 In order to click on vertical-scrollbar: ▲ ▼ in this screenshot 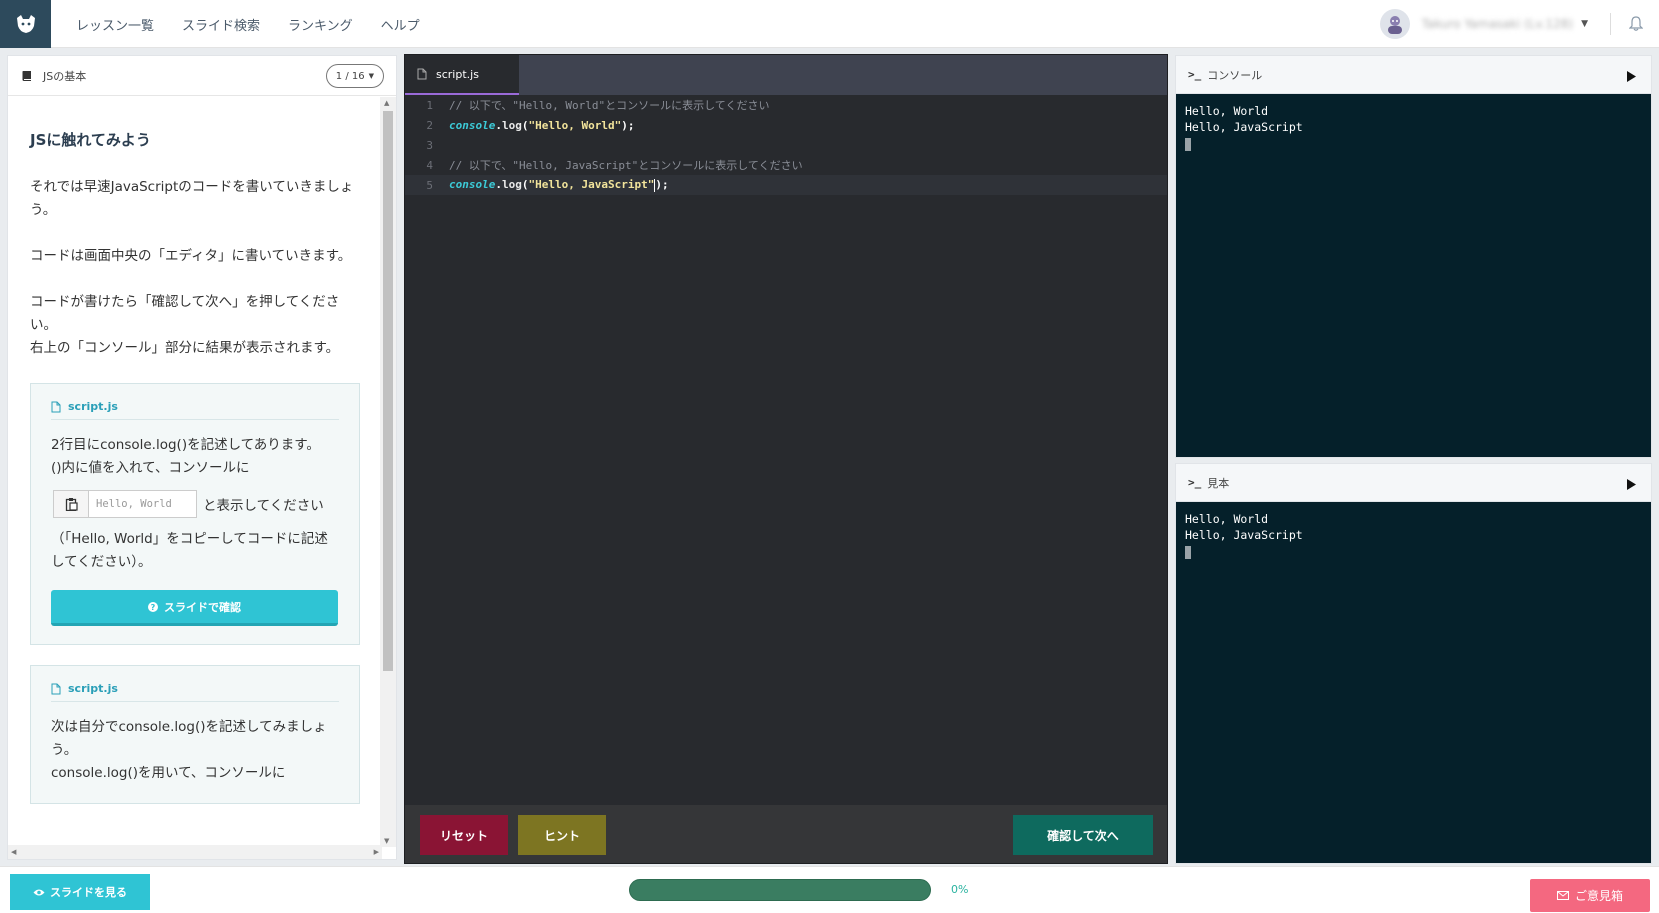, I will do `click(388, 472)`.